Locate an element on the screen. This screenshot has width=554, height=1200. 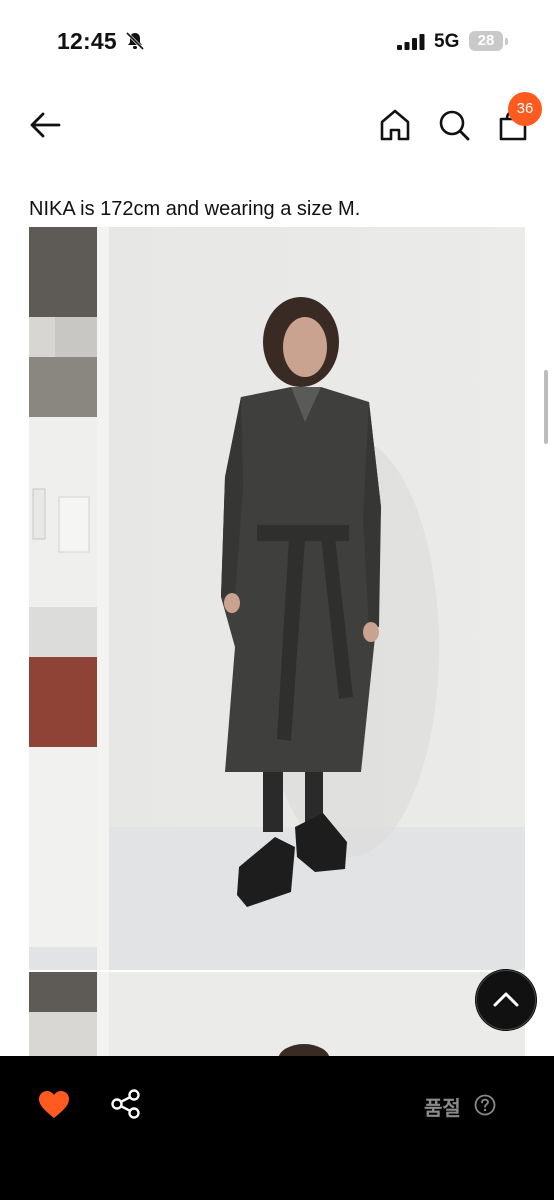
share-icon is located at coordinates (126, 1104).